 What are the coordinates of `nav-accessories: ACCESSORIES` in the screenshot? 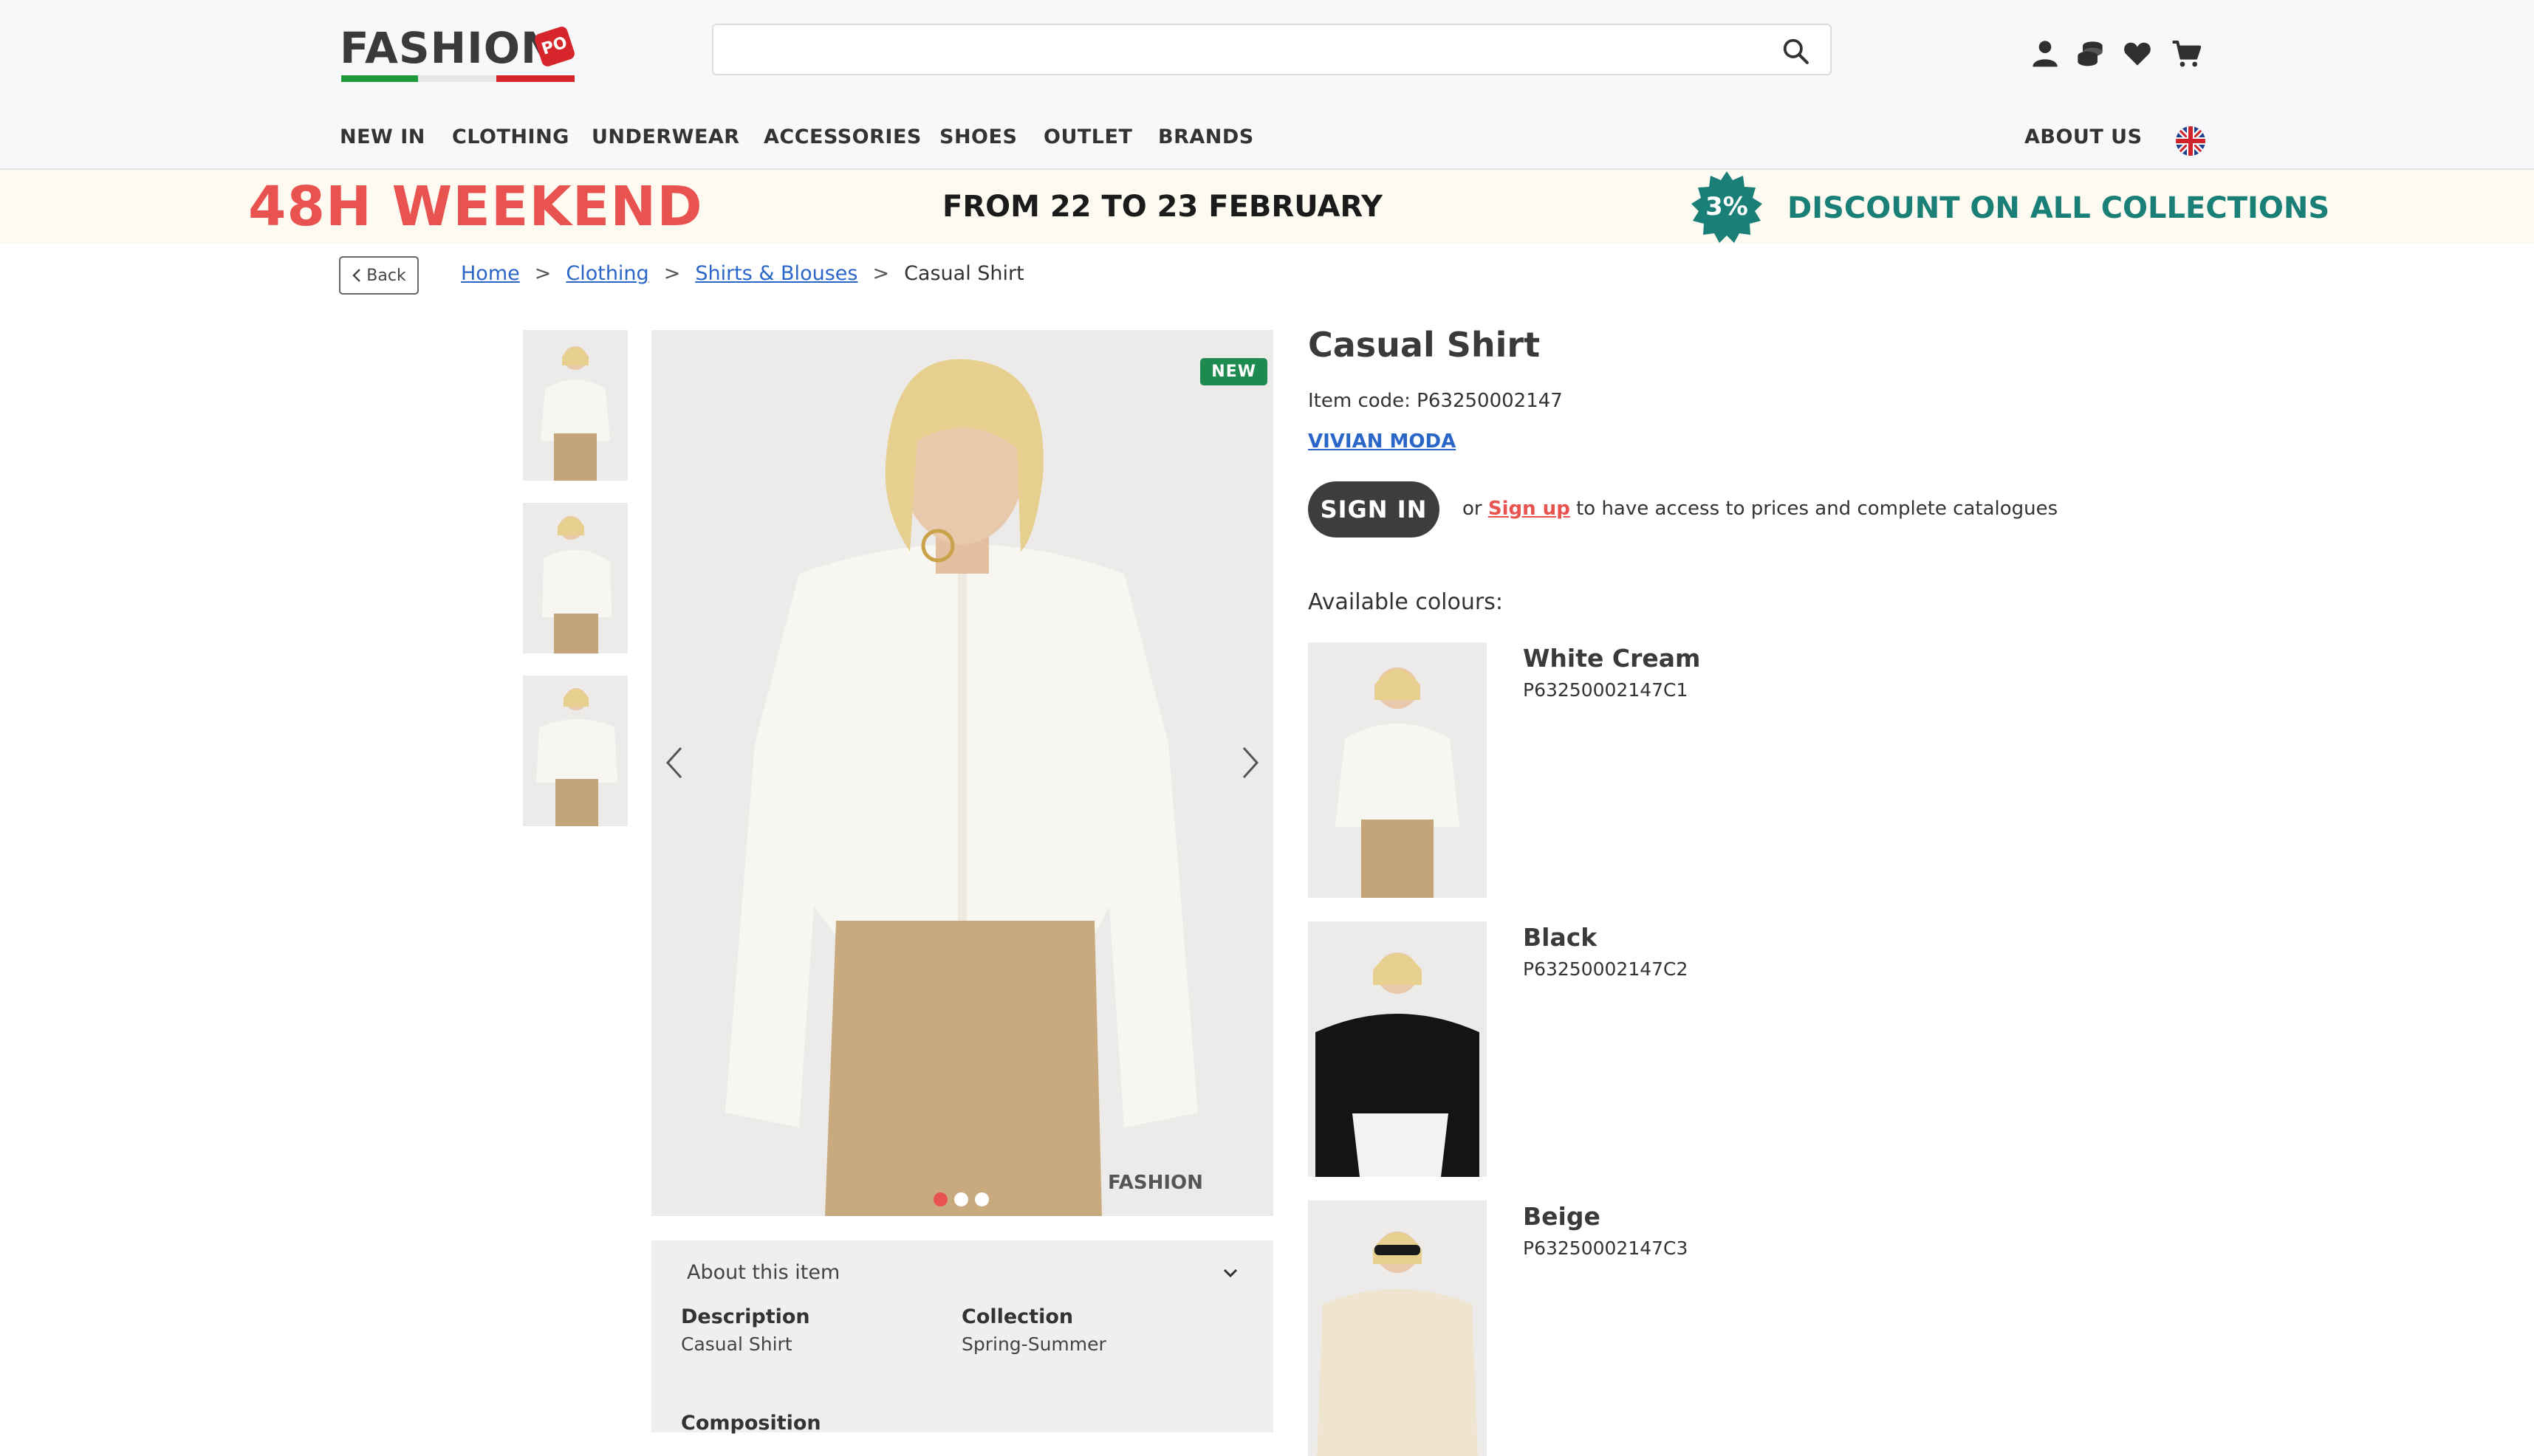 It's located at (843, 137).